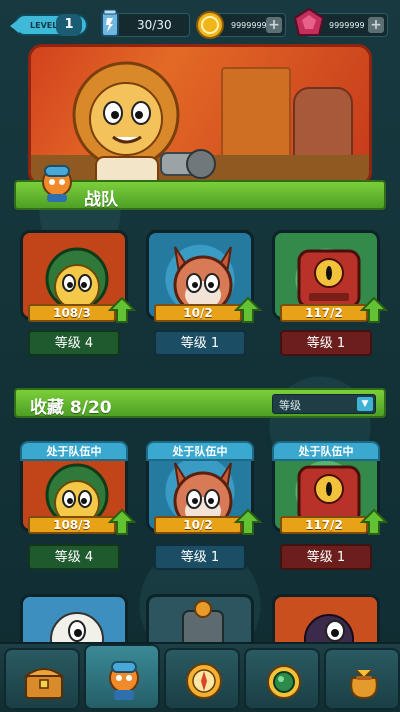 The height and width of the screenshot is (712, 400). I want to click on nav-bag-button, so click(362, 679).